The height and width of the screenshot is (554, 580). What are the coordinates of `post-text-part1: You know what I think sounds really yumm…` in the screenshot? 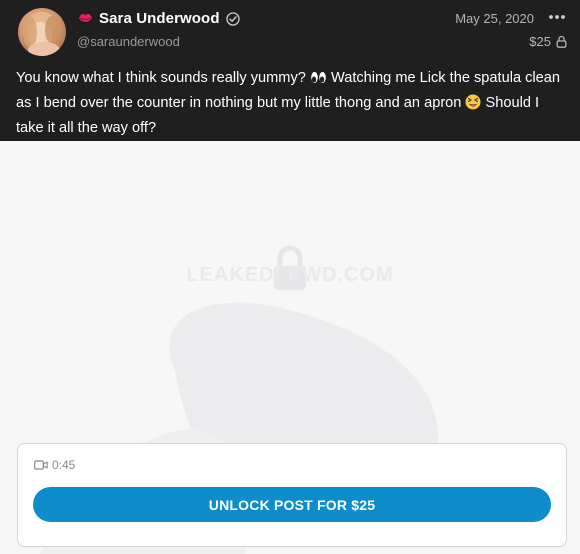 It's located at (163, 78).